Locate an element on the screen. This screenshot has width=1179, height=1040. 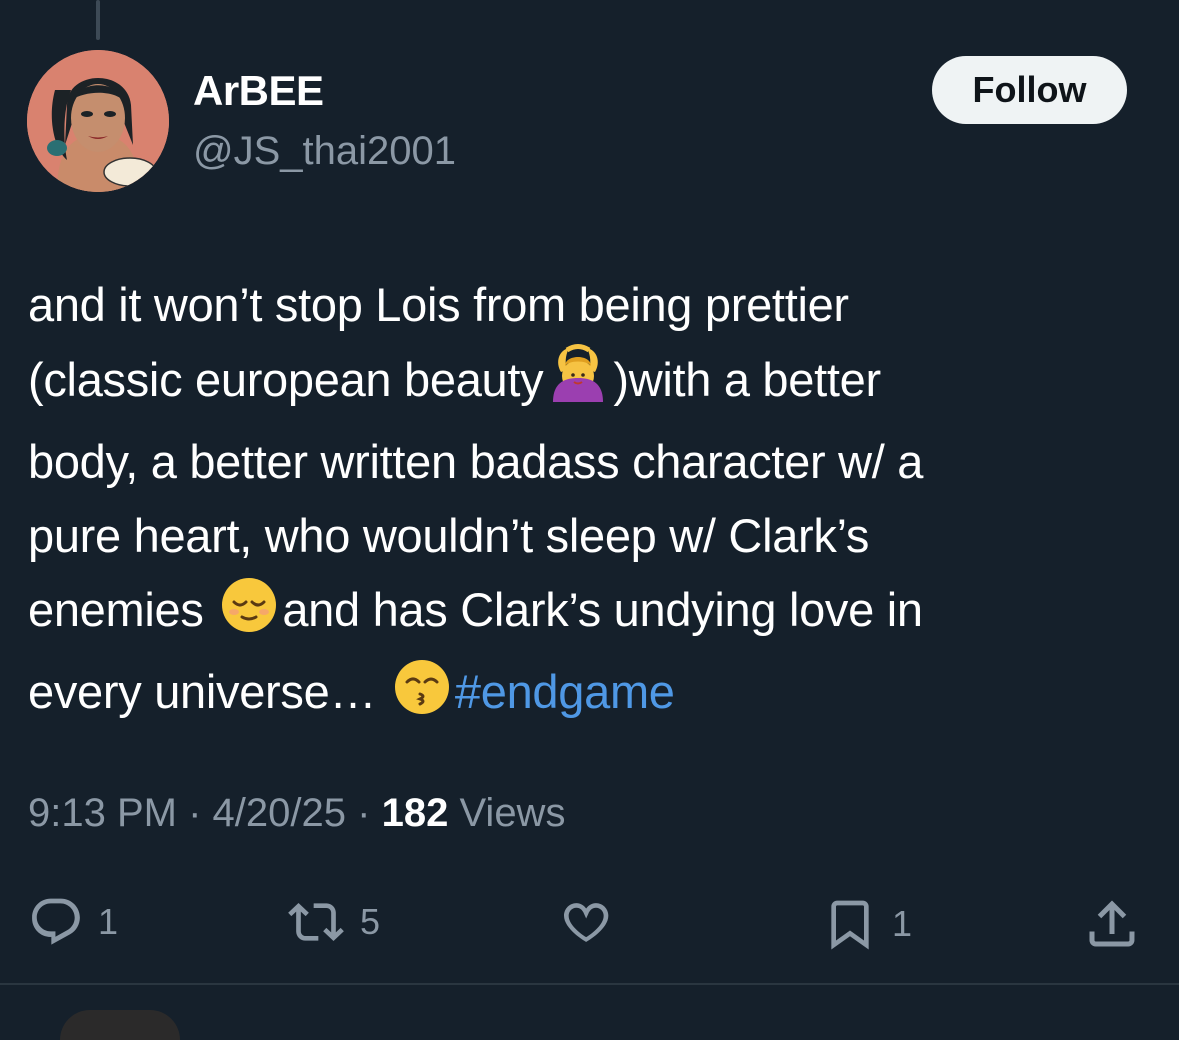
next-tweet-avatar-peek is located at coordinates (120, 1025).